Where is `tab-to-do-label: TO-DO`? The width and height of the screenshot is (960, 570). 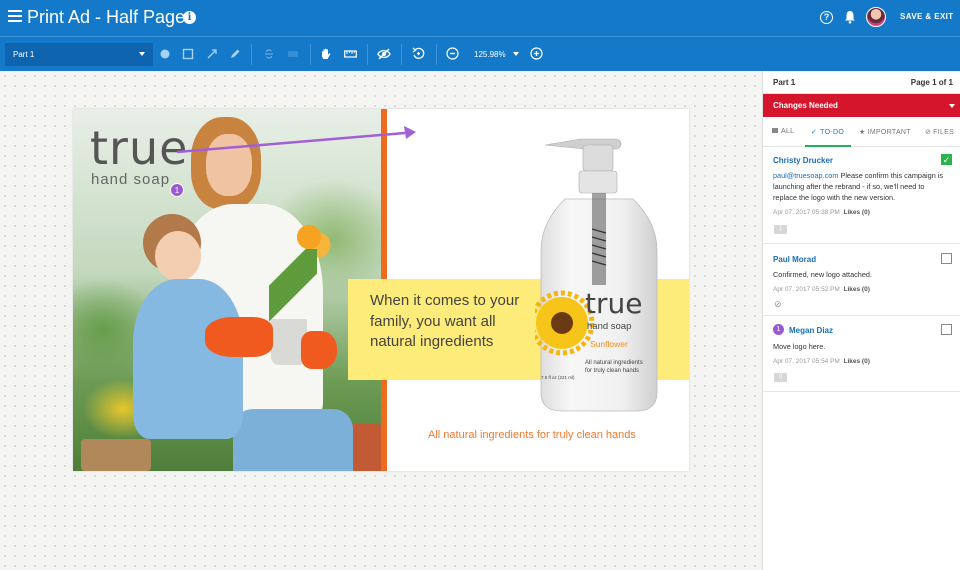
tab-to-do-label: TO-DO is located at coordinates (832, 132).